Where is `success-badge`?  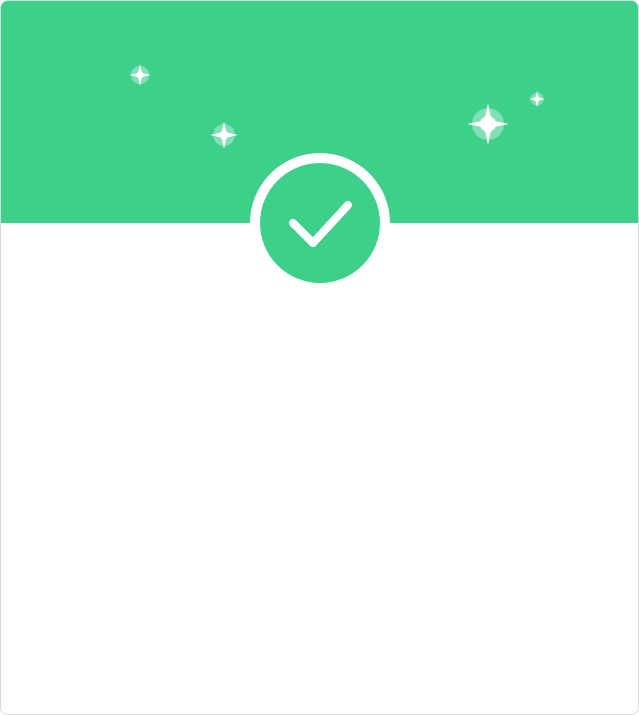 success-badge is located at coordinates (320, 223).